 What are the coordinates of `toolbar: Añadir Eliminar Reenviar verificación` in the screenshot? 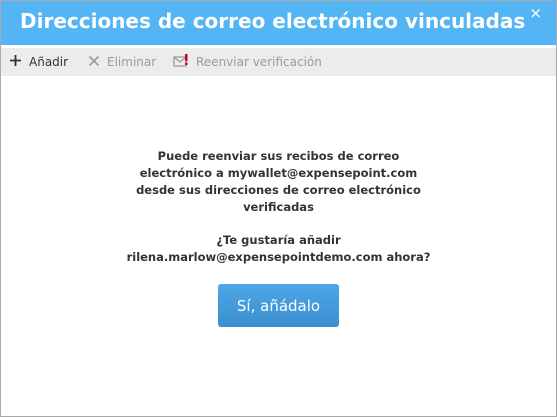 It's located at (278, 62).